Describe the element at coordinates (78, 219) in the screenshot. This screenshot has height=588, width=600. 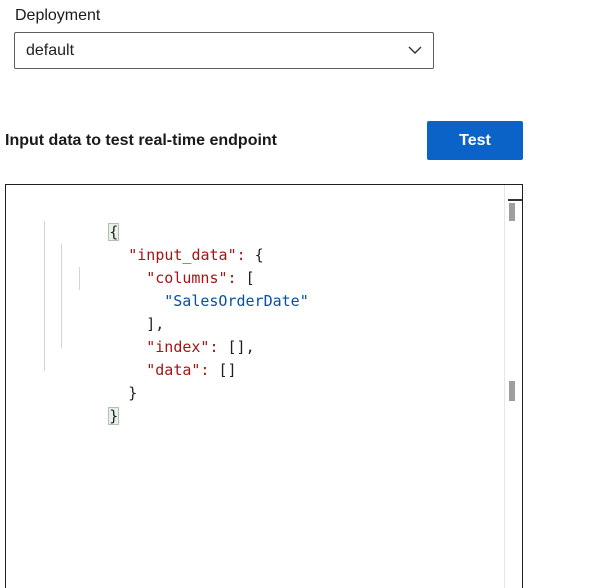
I see `code-line: {` at that location.